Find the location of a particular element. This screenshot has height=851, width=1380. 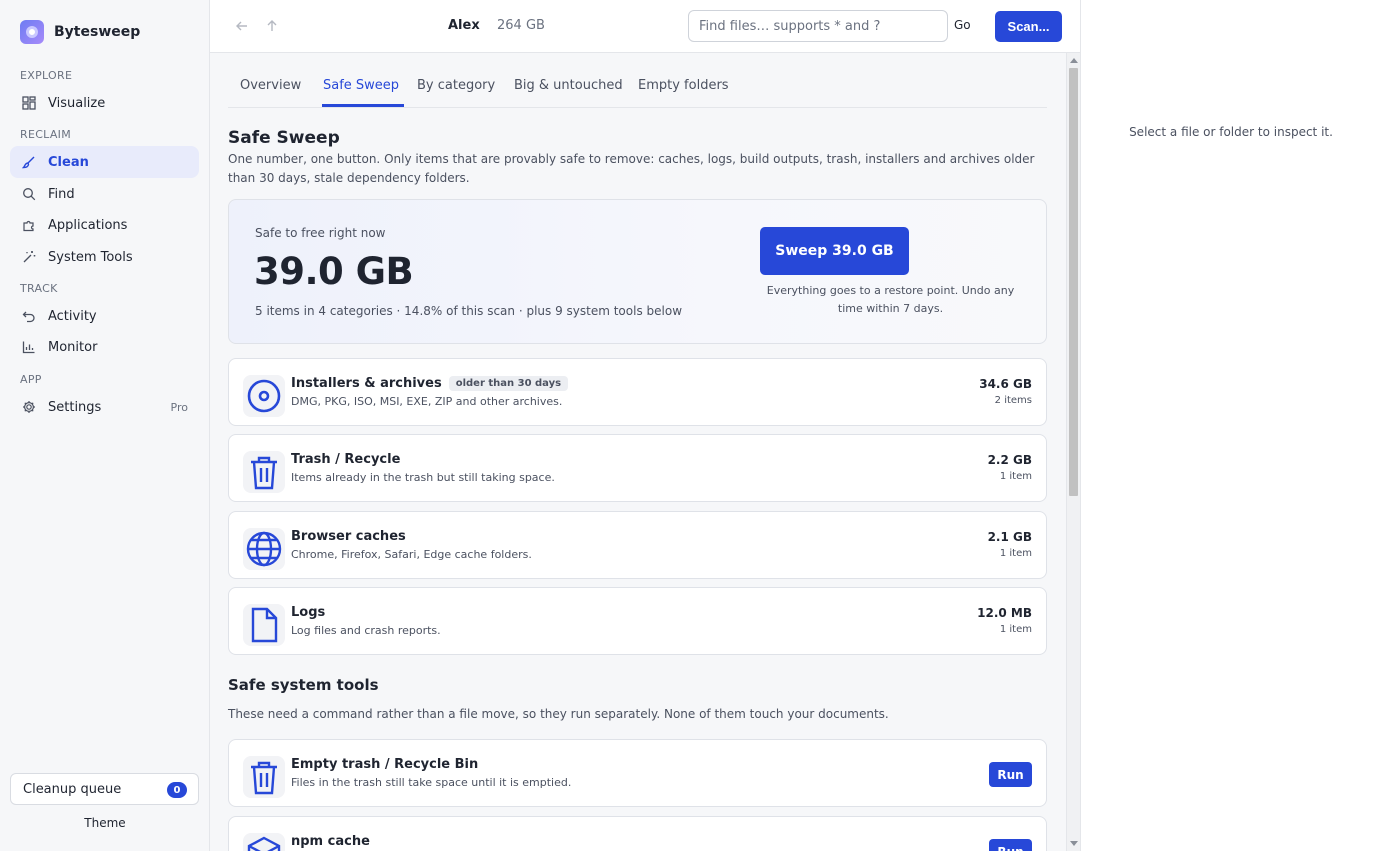

go-button: Go is located at coordinates (962, 25).